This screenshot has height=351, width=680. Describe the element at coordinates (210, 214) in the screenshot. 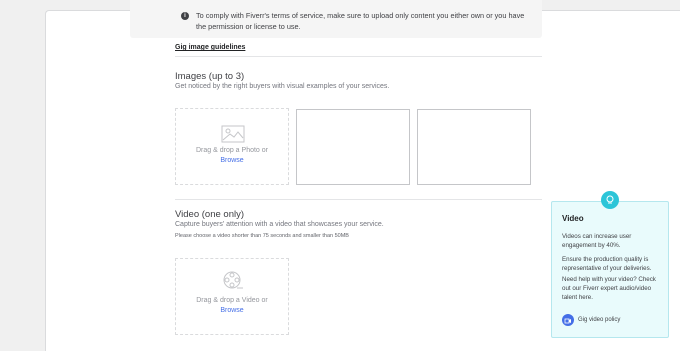

I see `video-section-title: Video (one only)` at that location.